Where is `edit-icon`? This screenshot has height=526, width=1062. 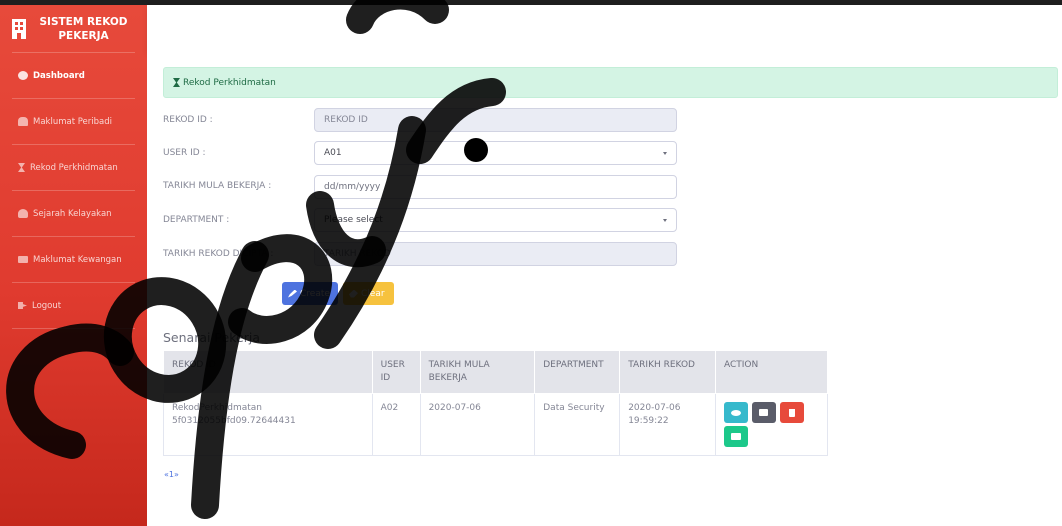
edit-icon is located at coordinates (764, 412).